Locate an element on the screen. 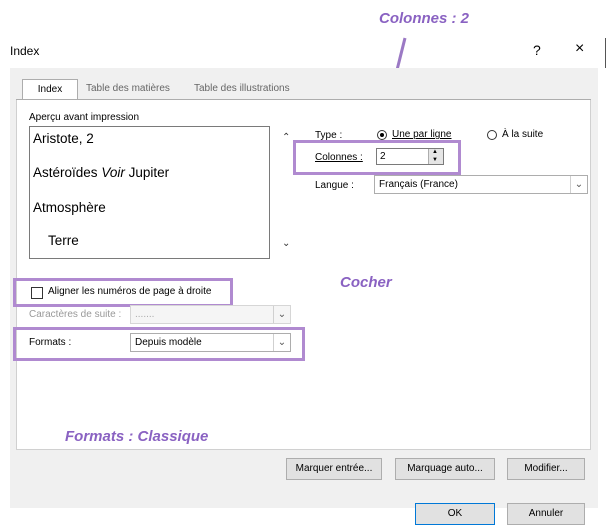 The image size is (607, 526). preview-scroll-up-icon: ⌃ is located at coordinates (286, 137).